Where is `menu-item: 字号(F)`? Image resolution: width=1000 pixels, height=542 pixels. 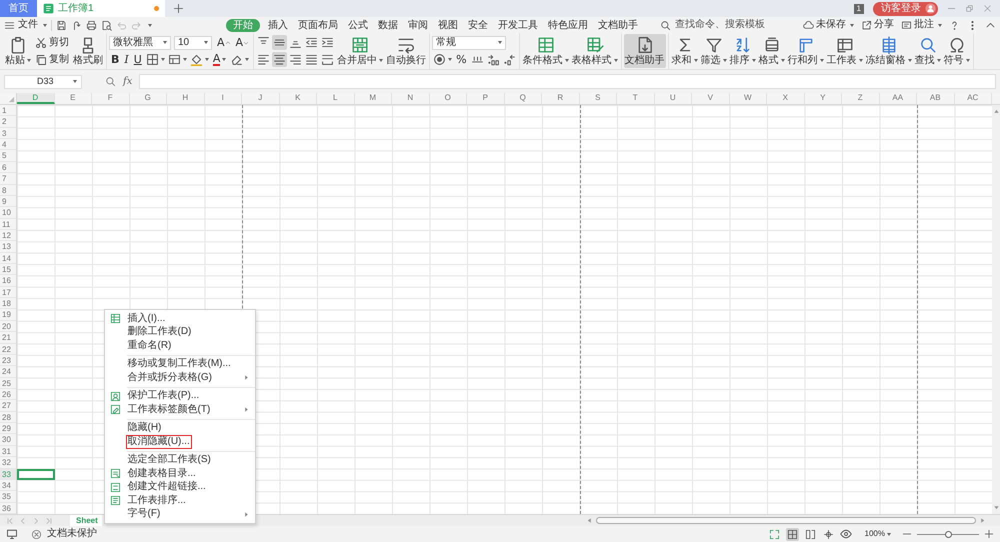 menu-item: 字号(F) is located at coordinates (180, 514).